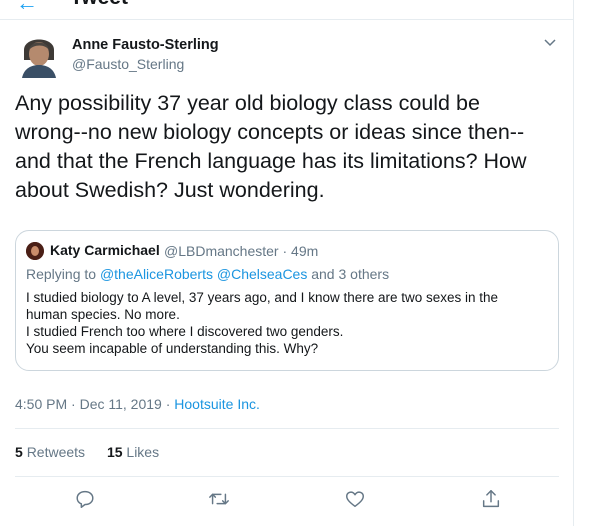 The height and width of the screenshot is (526, 600). Describe the element at coordinates (203, 274) in the screenshot. I see `replying-to-users: @theAliceRoberts @ChelseaCes` at that location.